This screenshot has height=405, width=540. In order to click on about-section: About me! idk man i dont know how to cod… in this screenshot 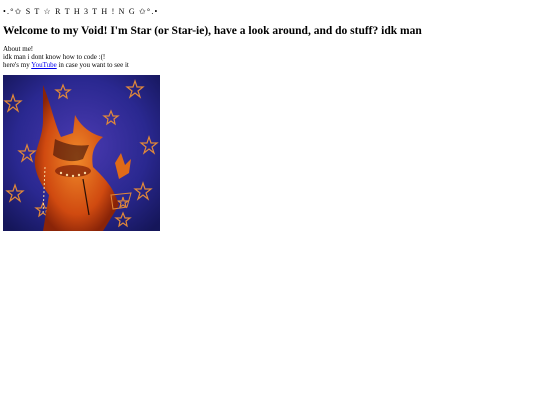, I will do `click(66, 57)`.